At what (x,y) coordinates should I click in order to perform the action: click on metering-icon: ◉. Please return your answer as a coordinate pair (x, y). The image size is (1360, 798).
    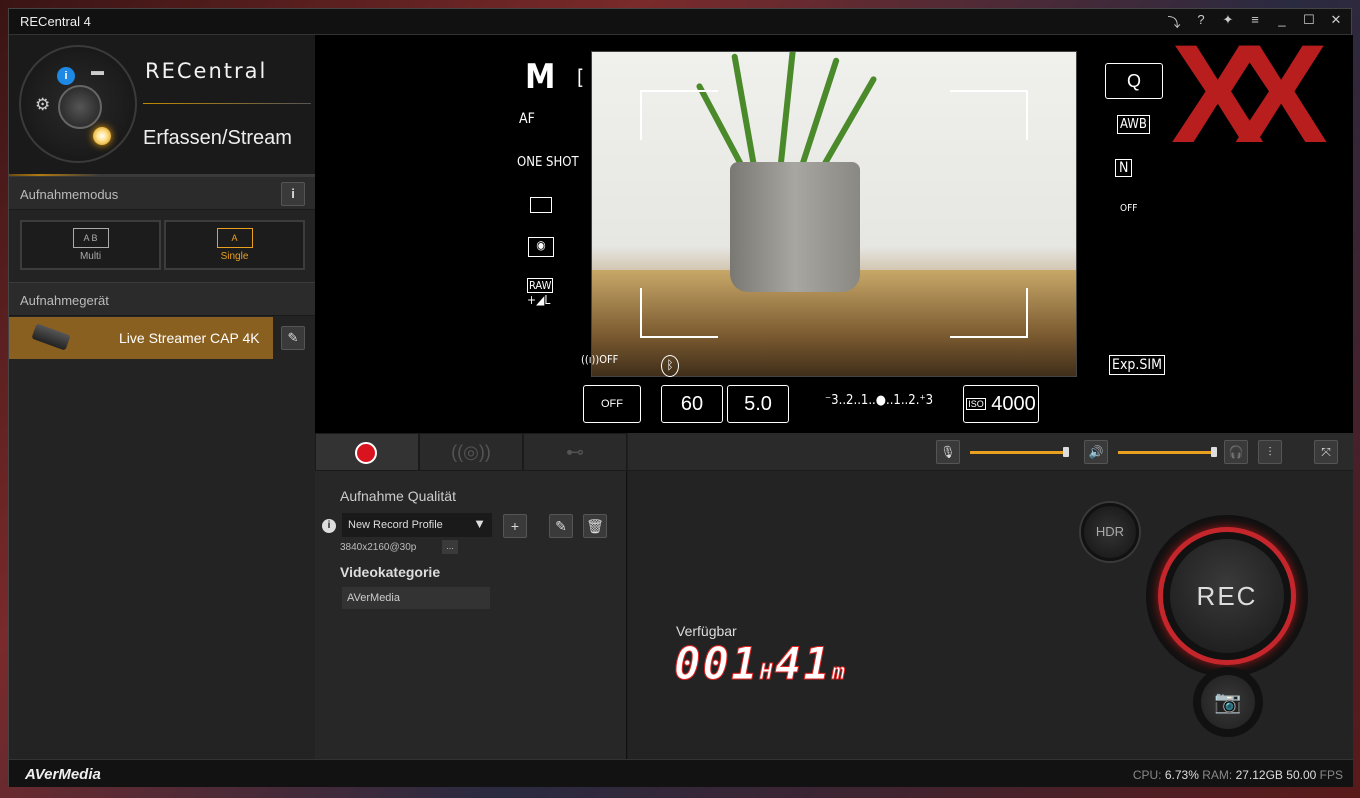
    Looking at the image, I should click on (541, 247).